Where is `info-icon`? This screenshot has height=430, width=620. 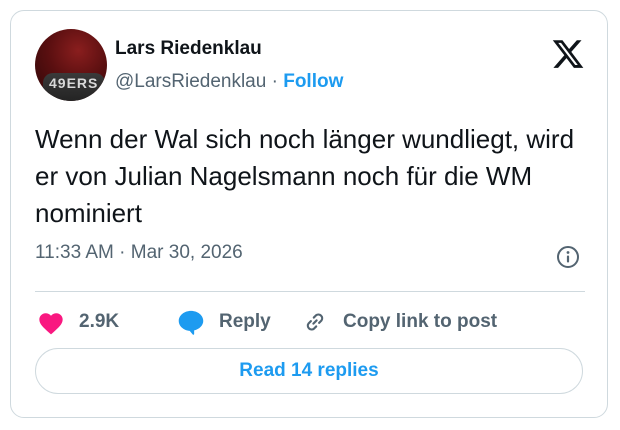 info-icon is located at coordinates (568, 257).